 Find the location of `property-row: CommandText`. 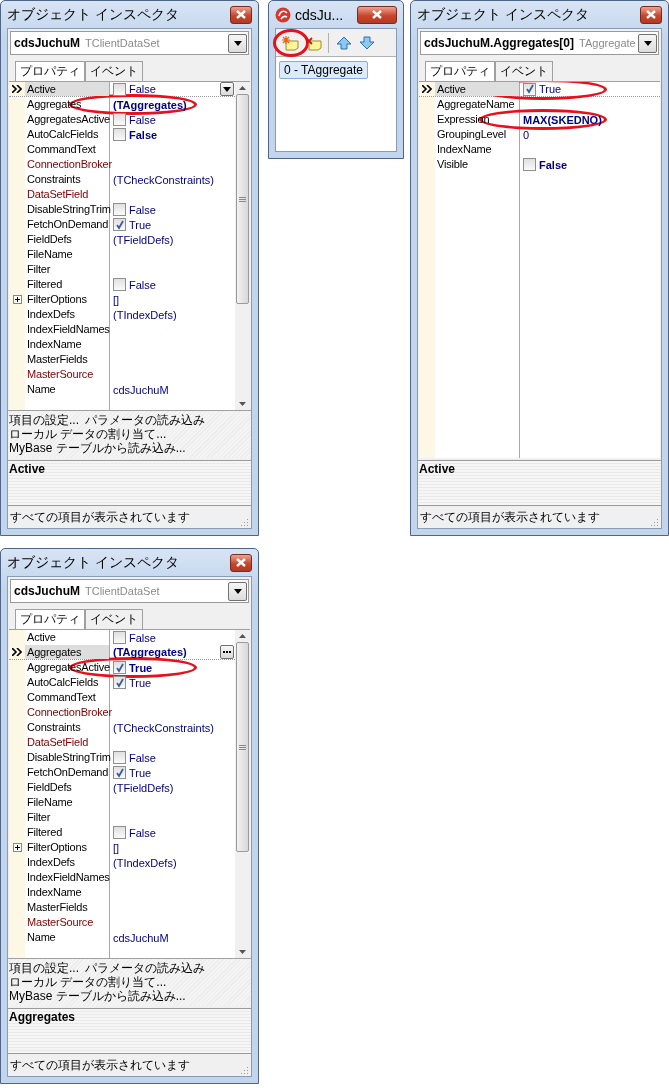

property-row: CommandText is located at coordinates (122, 697).